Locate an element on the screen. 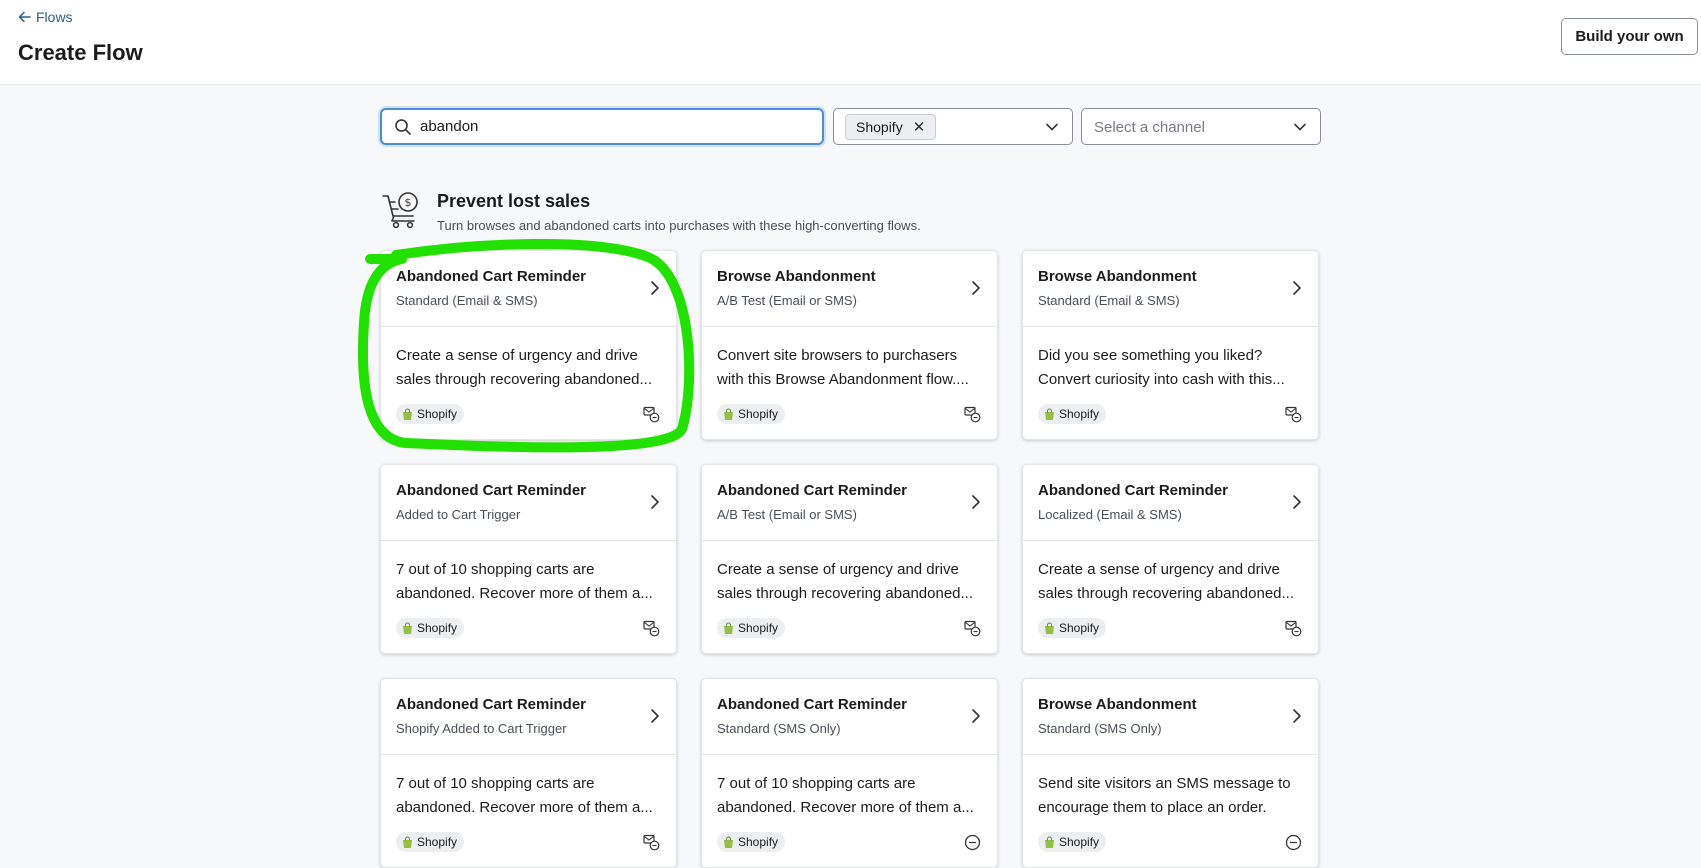 The height and width of the screenshot is (868, 1701). integration-filter-select: Shopify ✕ is located at coordinates (953, 126).